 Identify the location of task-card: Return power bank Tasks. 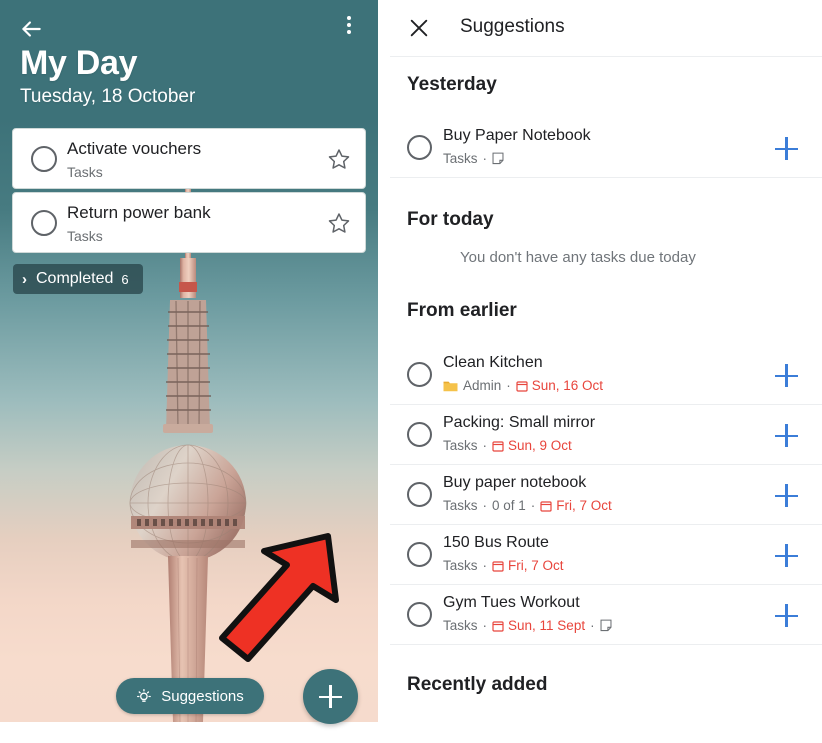
(189, 222).